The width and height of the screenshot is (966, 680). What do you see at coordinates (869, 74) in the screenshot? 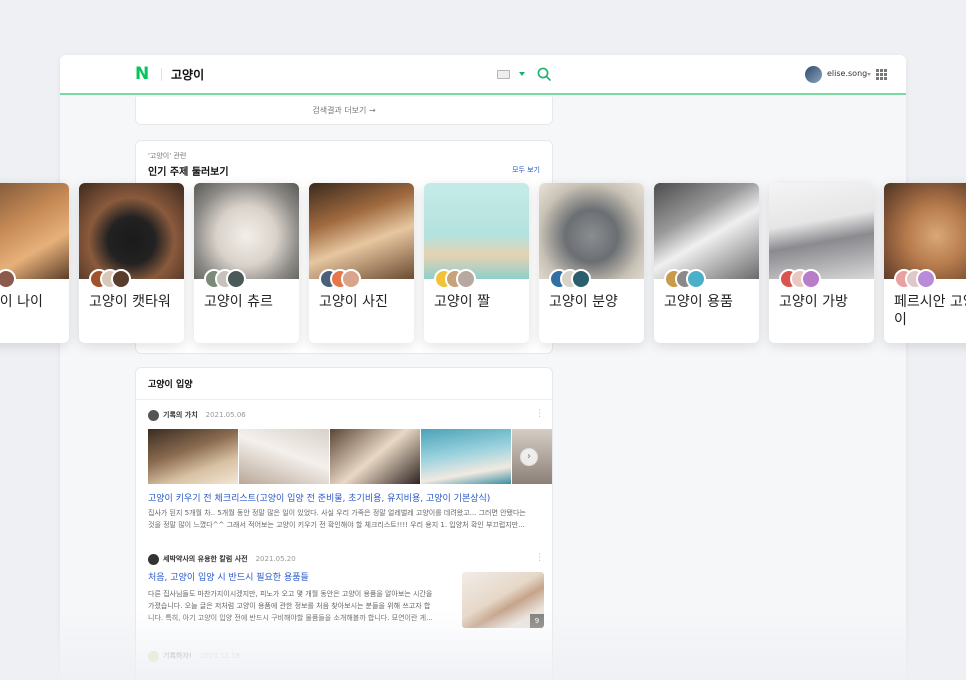
I see `caret-down-icon` at bounding box center [869, 74].